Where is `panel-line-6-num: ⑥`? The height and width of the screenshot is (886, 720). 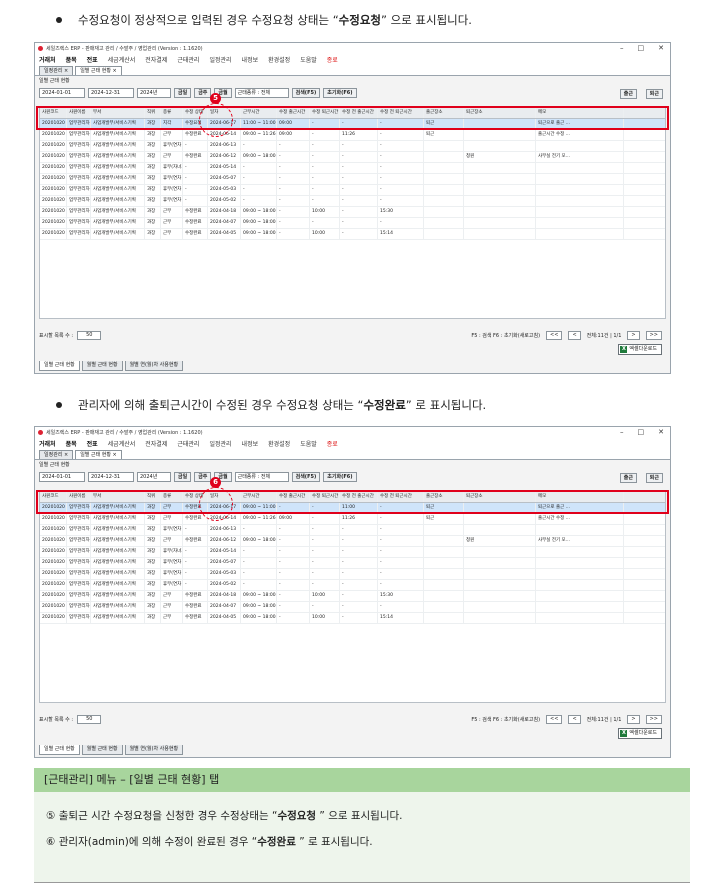 panel-line-6-num: ⑥ is located at coordinates (51, 842).